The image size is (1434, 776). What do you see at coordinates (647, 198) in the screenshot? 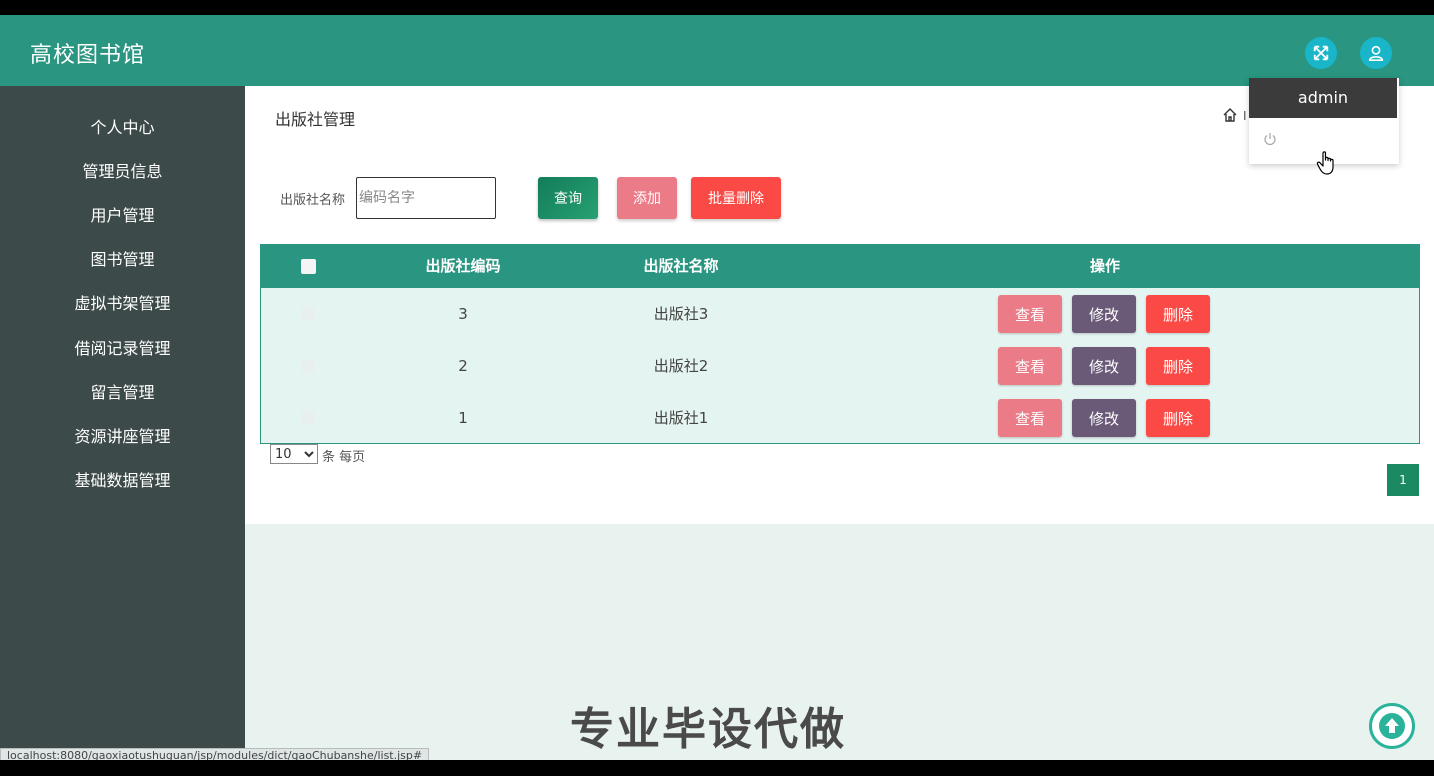
I see `add-button: 添加` at bounding box center [647, 198].